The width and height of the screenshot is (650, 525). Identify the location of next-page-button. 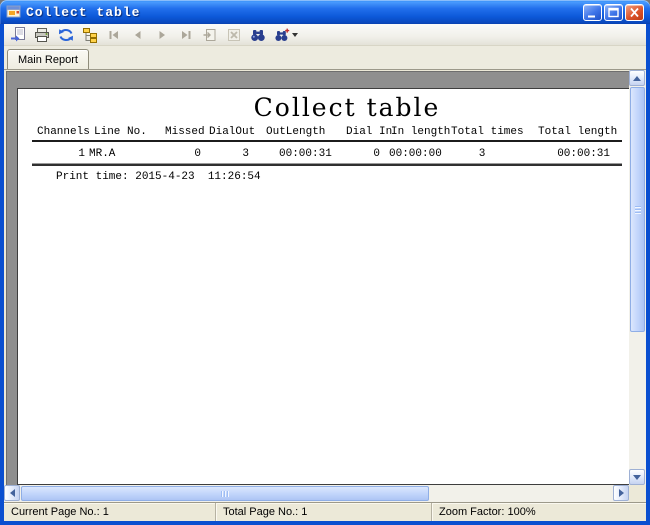
(162, 35).